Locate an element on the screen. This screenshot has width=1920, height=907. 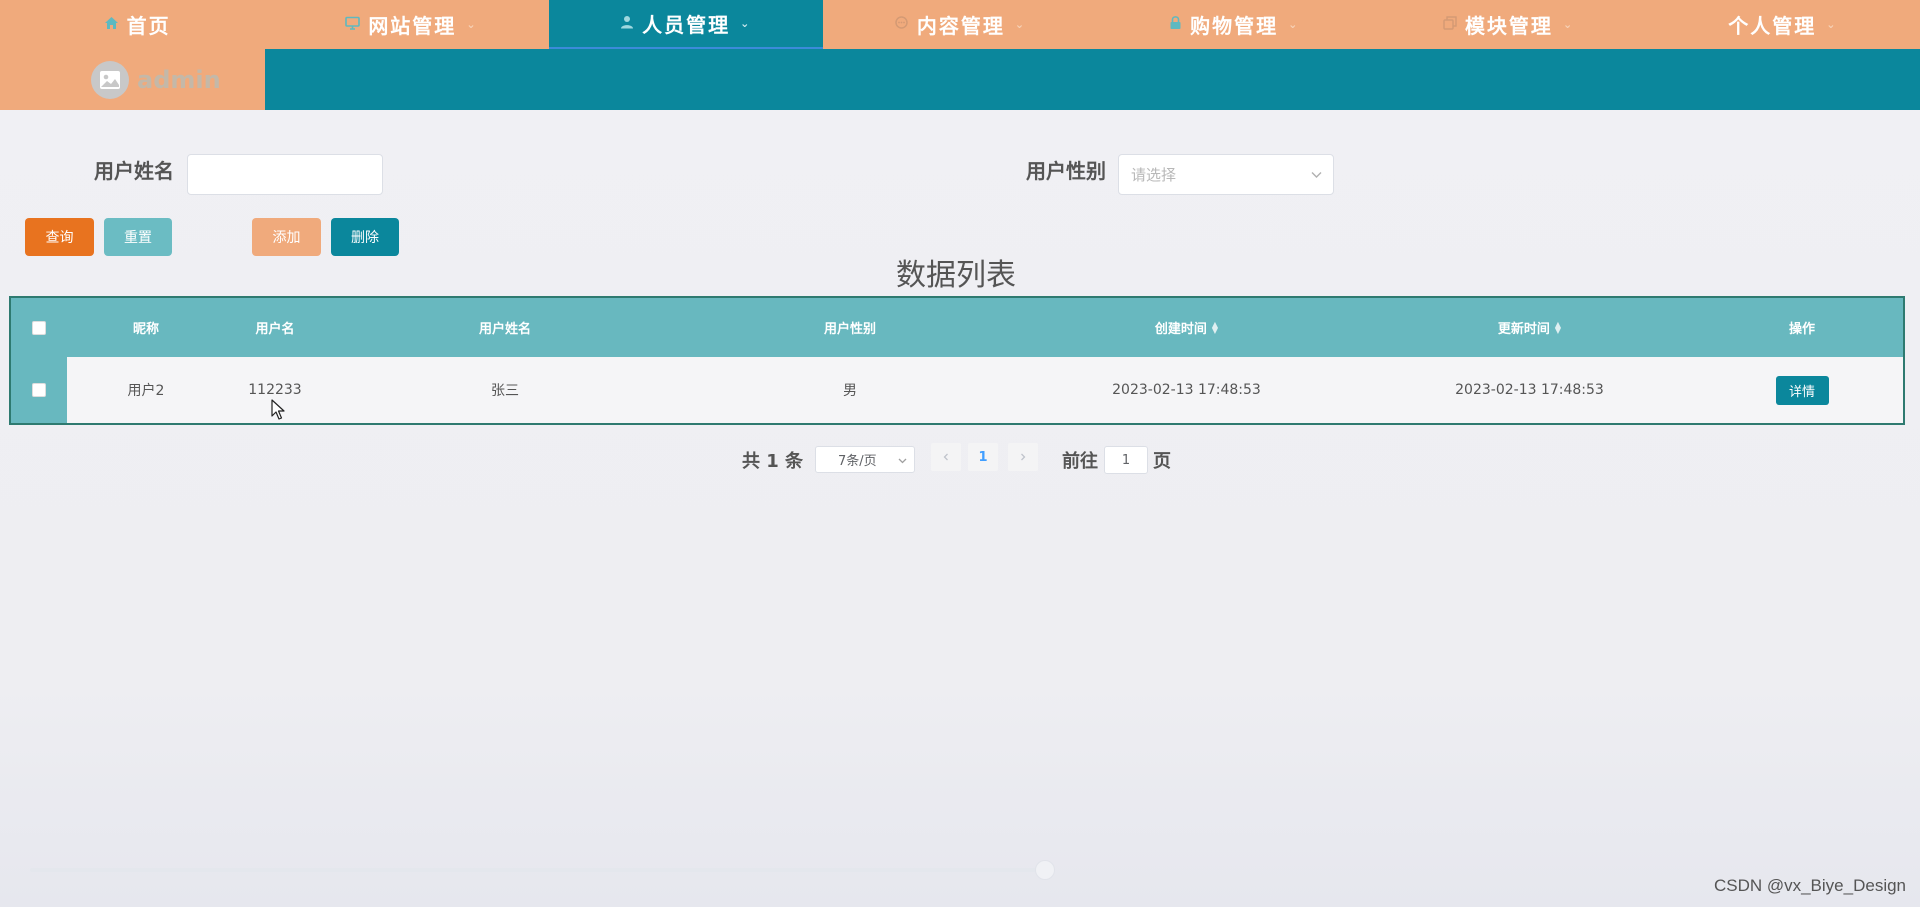
column-header-created-label: 创建时间 is located at coordinates (1180, 329).